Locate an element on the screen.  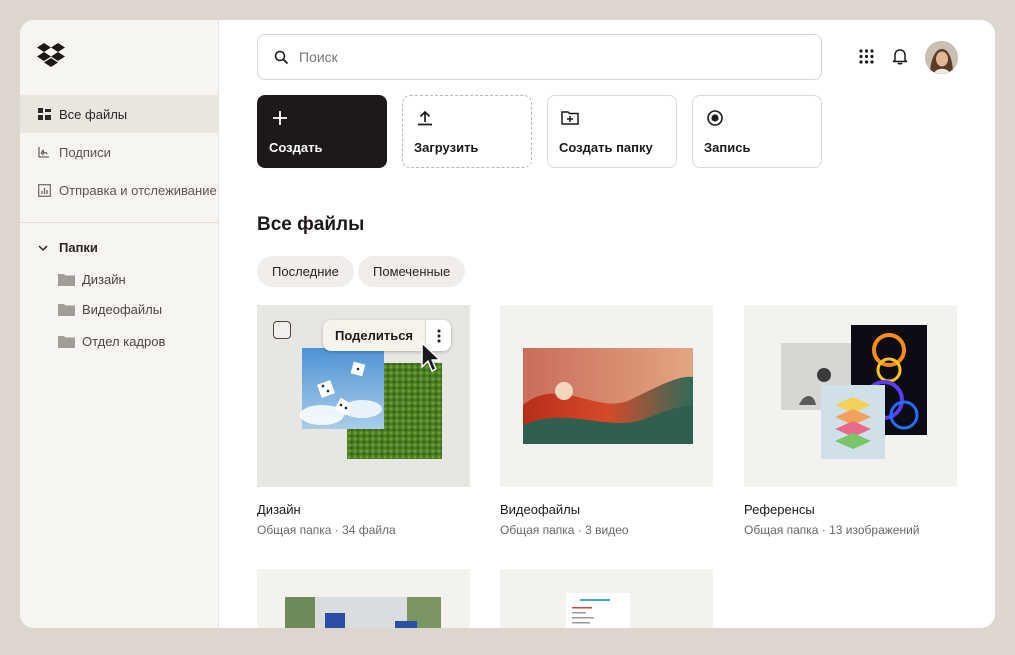
upload-icon is located at coordinates (425, 118).